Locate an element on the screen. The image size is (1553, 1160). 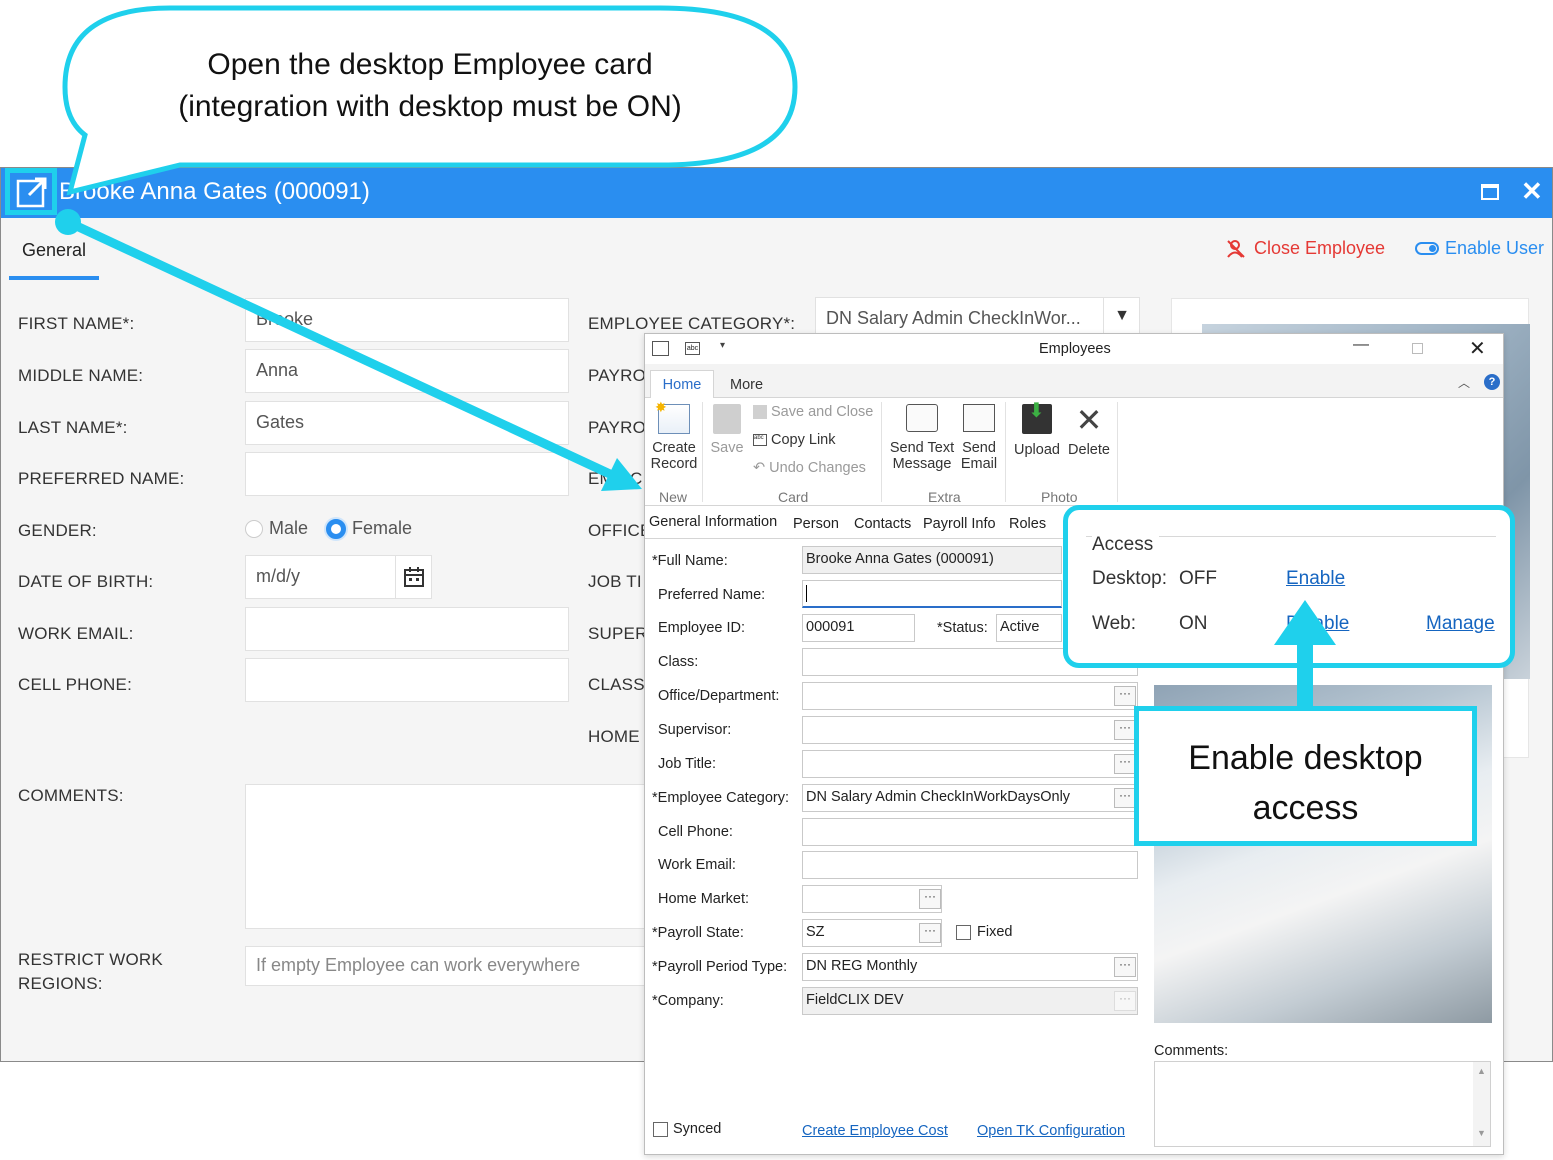
enable-user-label: Enable User is located at coordinates (1495, 248).